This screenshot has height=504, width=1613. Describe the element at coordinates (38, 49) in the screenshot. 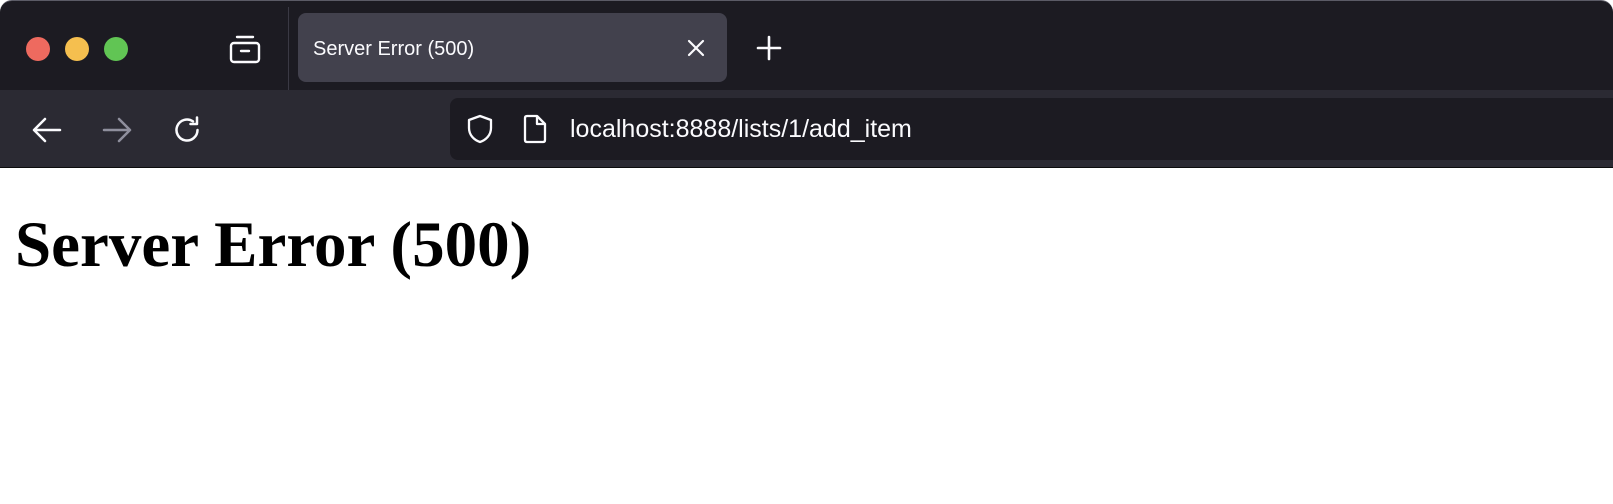

I see `window-close-button` at that location.